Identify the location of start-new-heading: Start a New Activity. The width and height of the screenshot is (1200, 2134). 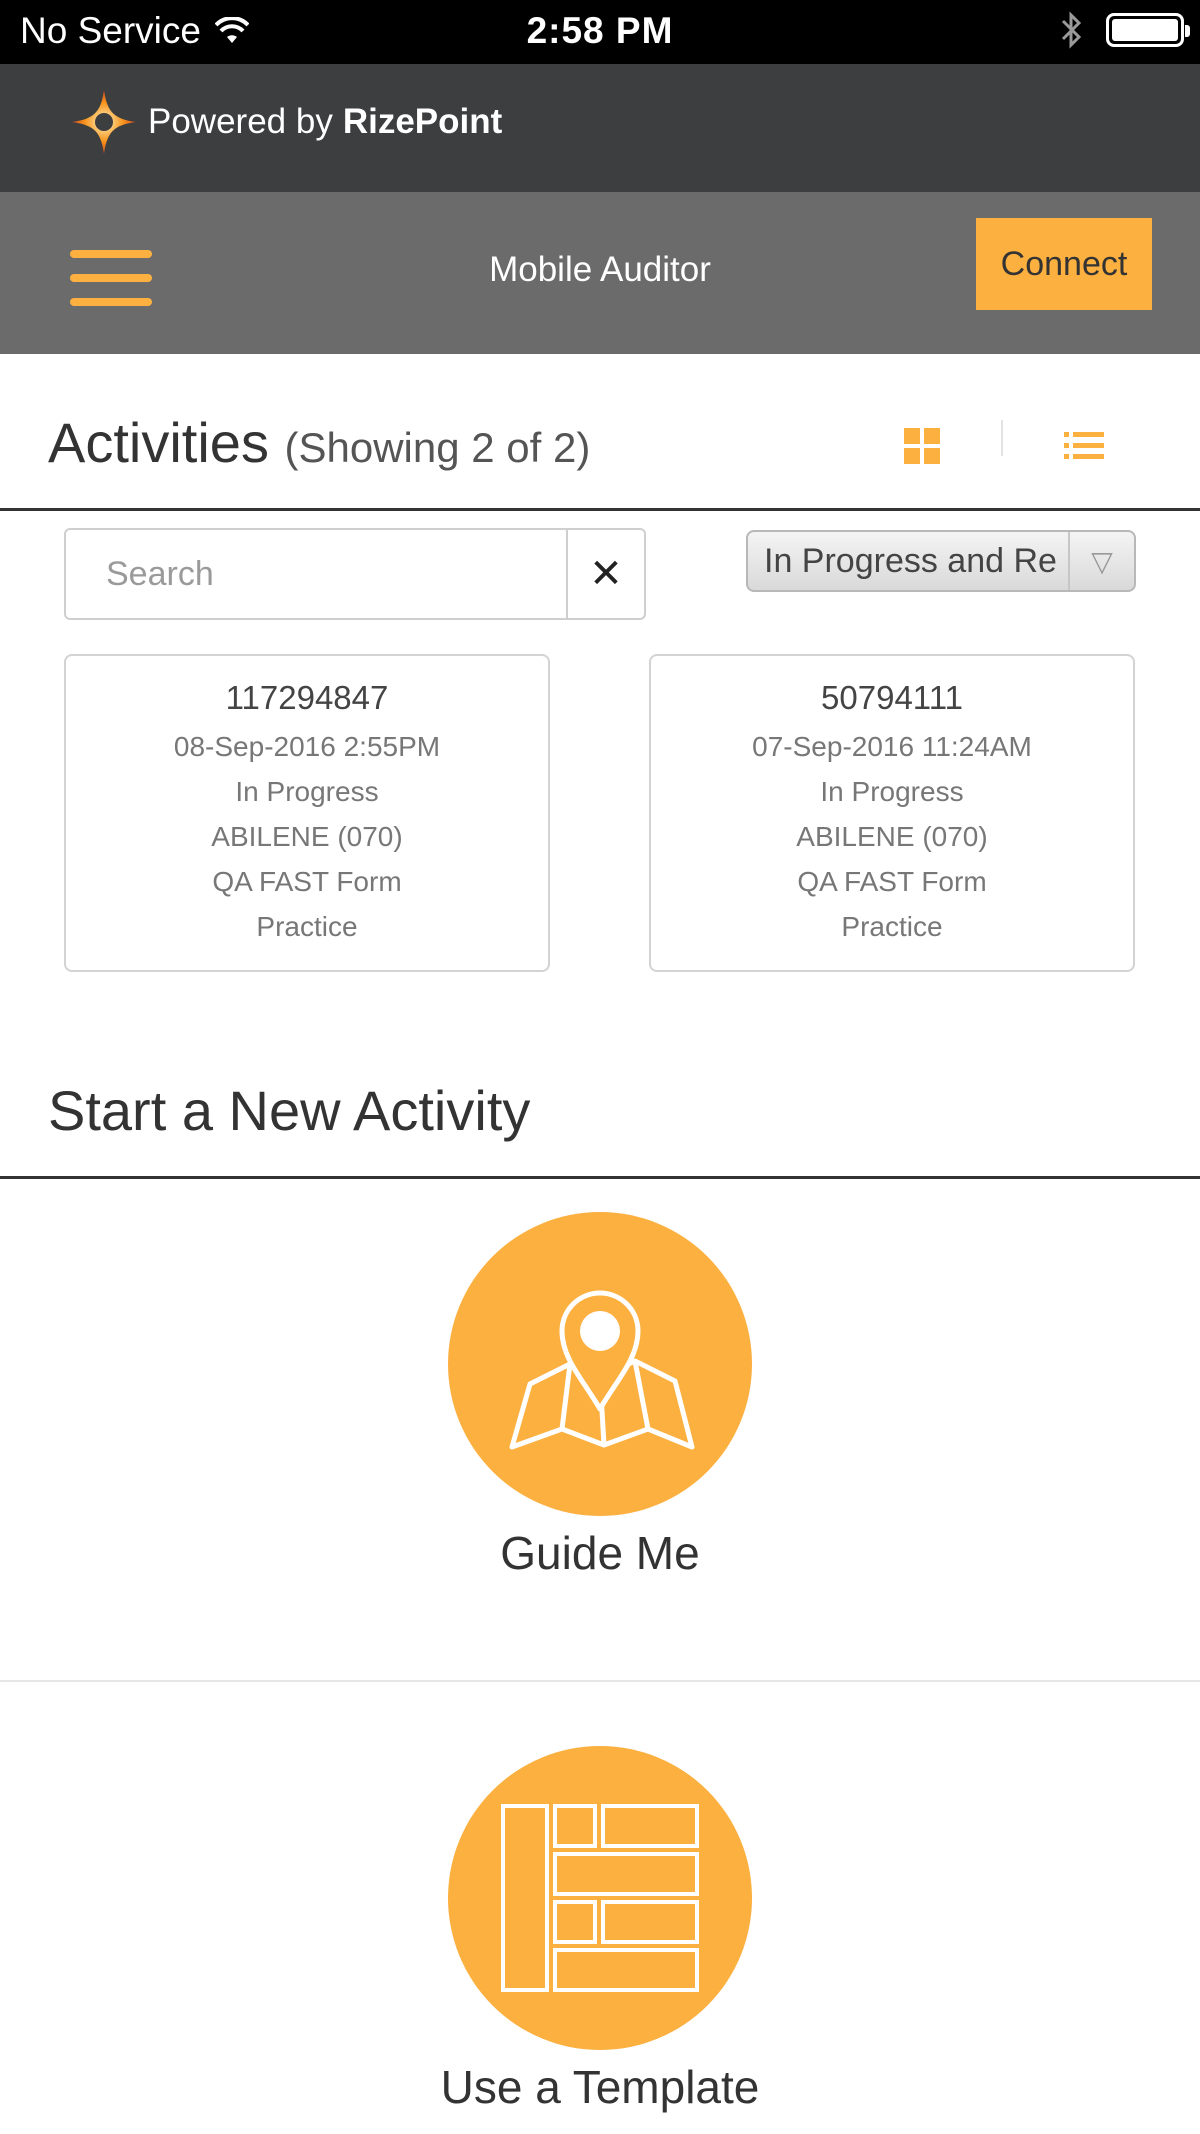
(289, 1110).